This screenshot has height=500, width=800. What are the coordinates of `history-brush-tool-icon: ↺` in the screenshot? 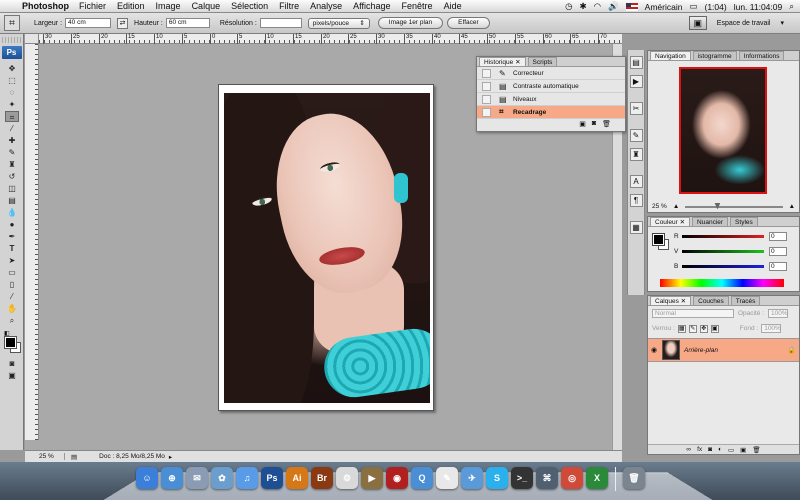 It's located at (12, 176).